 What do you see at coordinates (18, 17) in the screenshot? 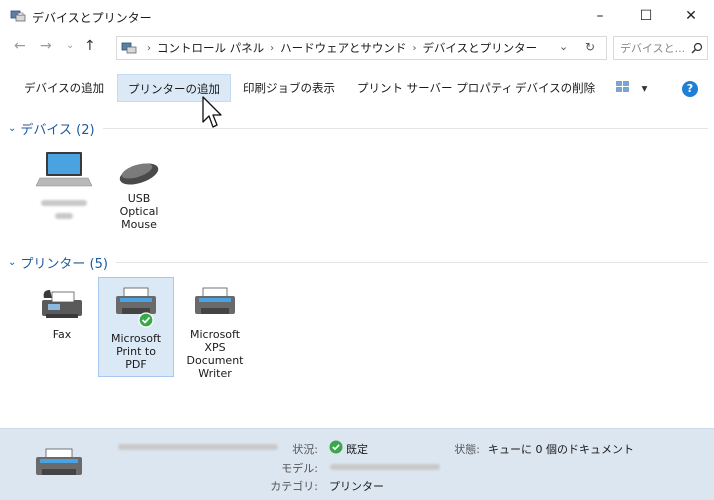
I see `devices-and-printers-icon` at bounding box center [18, 17].